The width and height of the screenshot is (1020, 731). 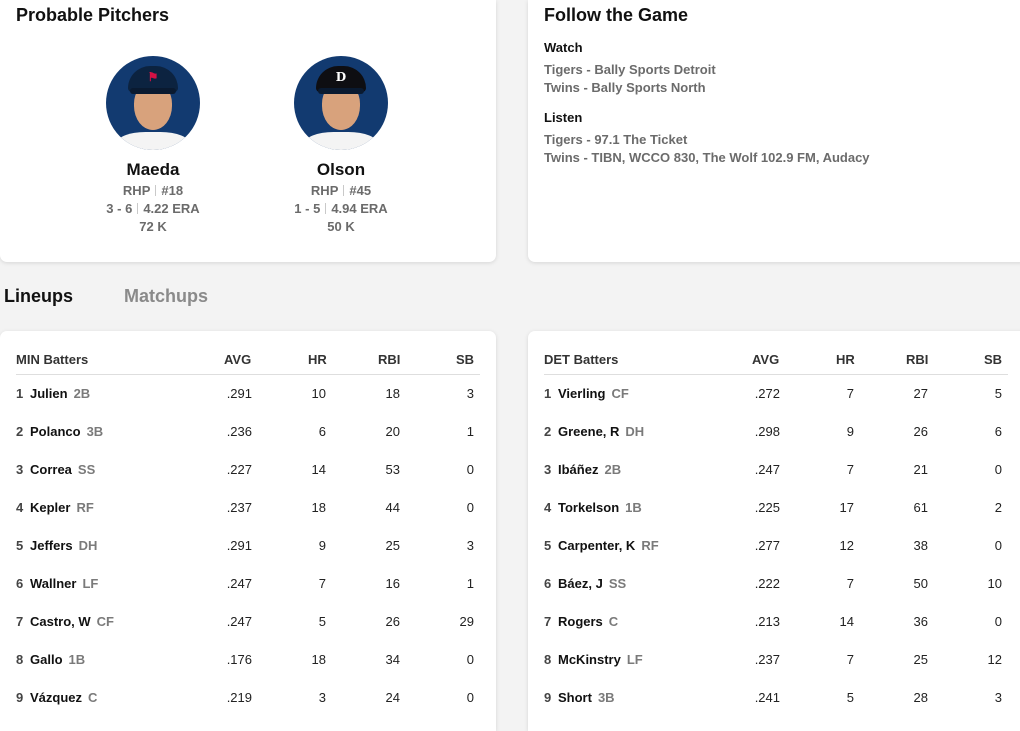 What do you see at coordinates (776, 624) in the screenshot?
I see `table-row: 7 Rogers C .213 14 36 0` at bounding box center [776, 624].